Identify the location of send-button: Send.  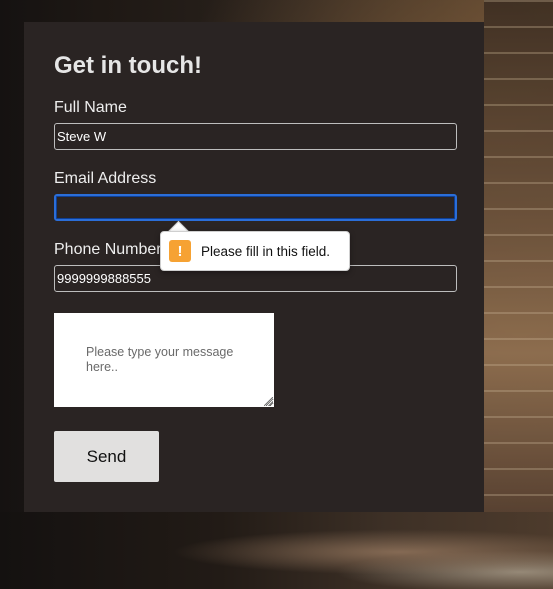
(106, 456).